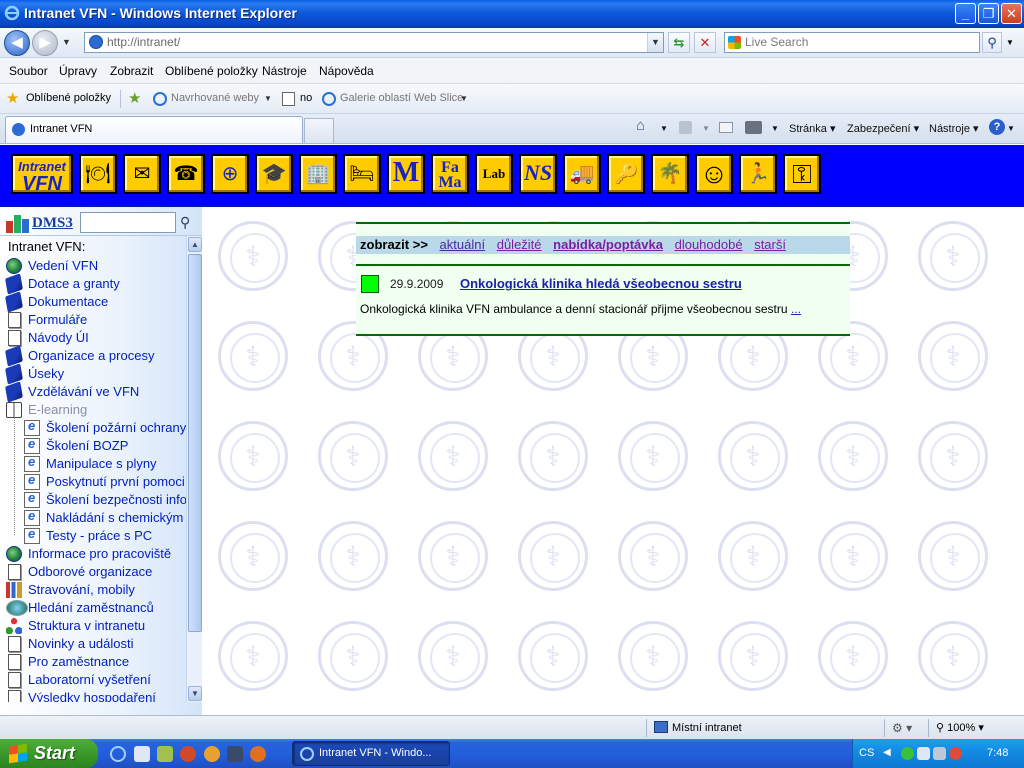 This screenshot has height=768, width=1024. What do you see at coordinates (802, 174) in the screenshot?
I see `key-icon: ⚿` at bounding box center [802, 174].